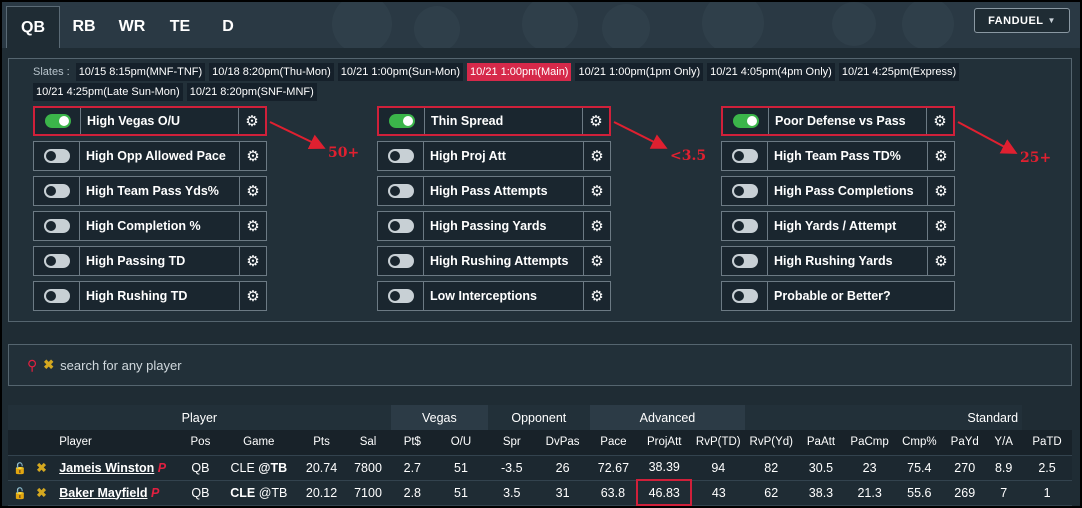 This screenshot has width=1082, height=508. Describe the element at coordinates (494, 261) in the screenshot. I see `filter-toggle: High Rushing Attempts ⚙` at that location.